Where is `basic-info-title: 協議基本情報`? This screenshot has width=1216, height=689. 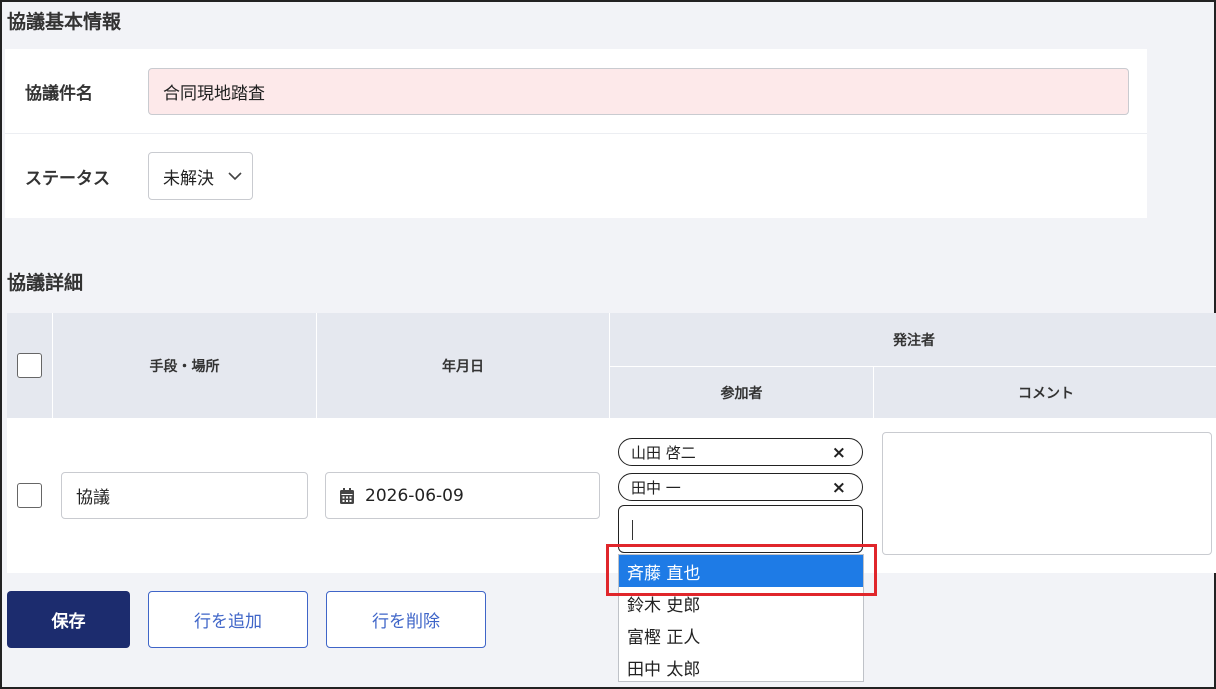
basic-info-title: 協議基本情報 is located at coordinates (64, 22).